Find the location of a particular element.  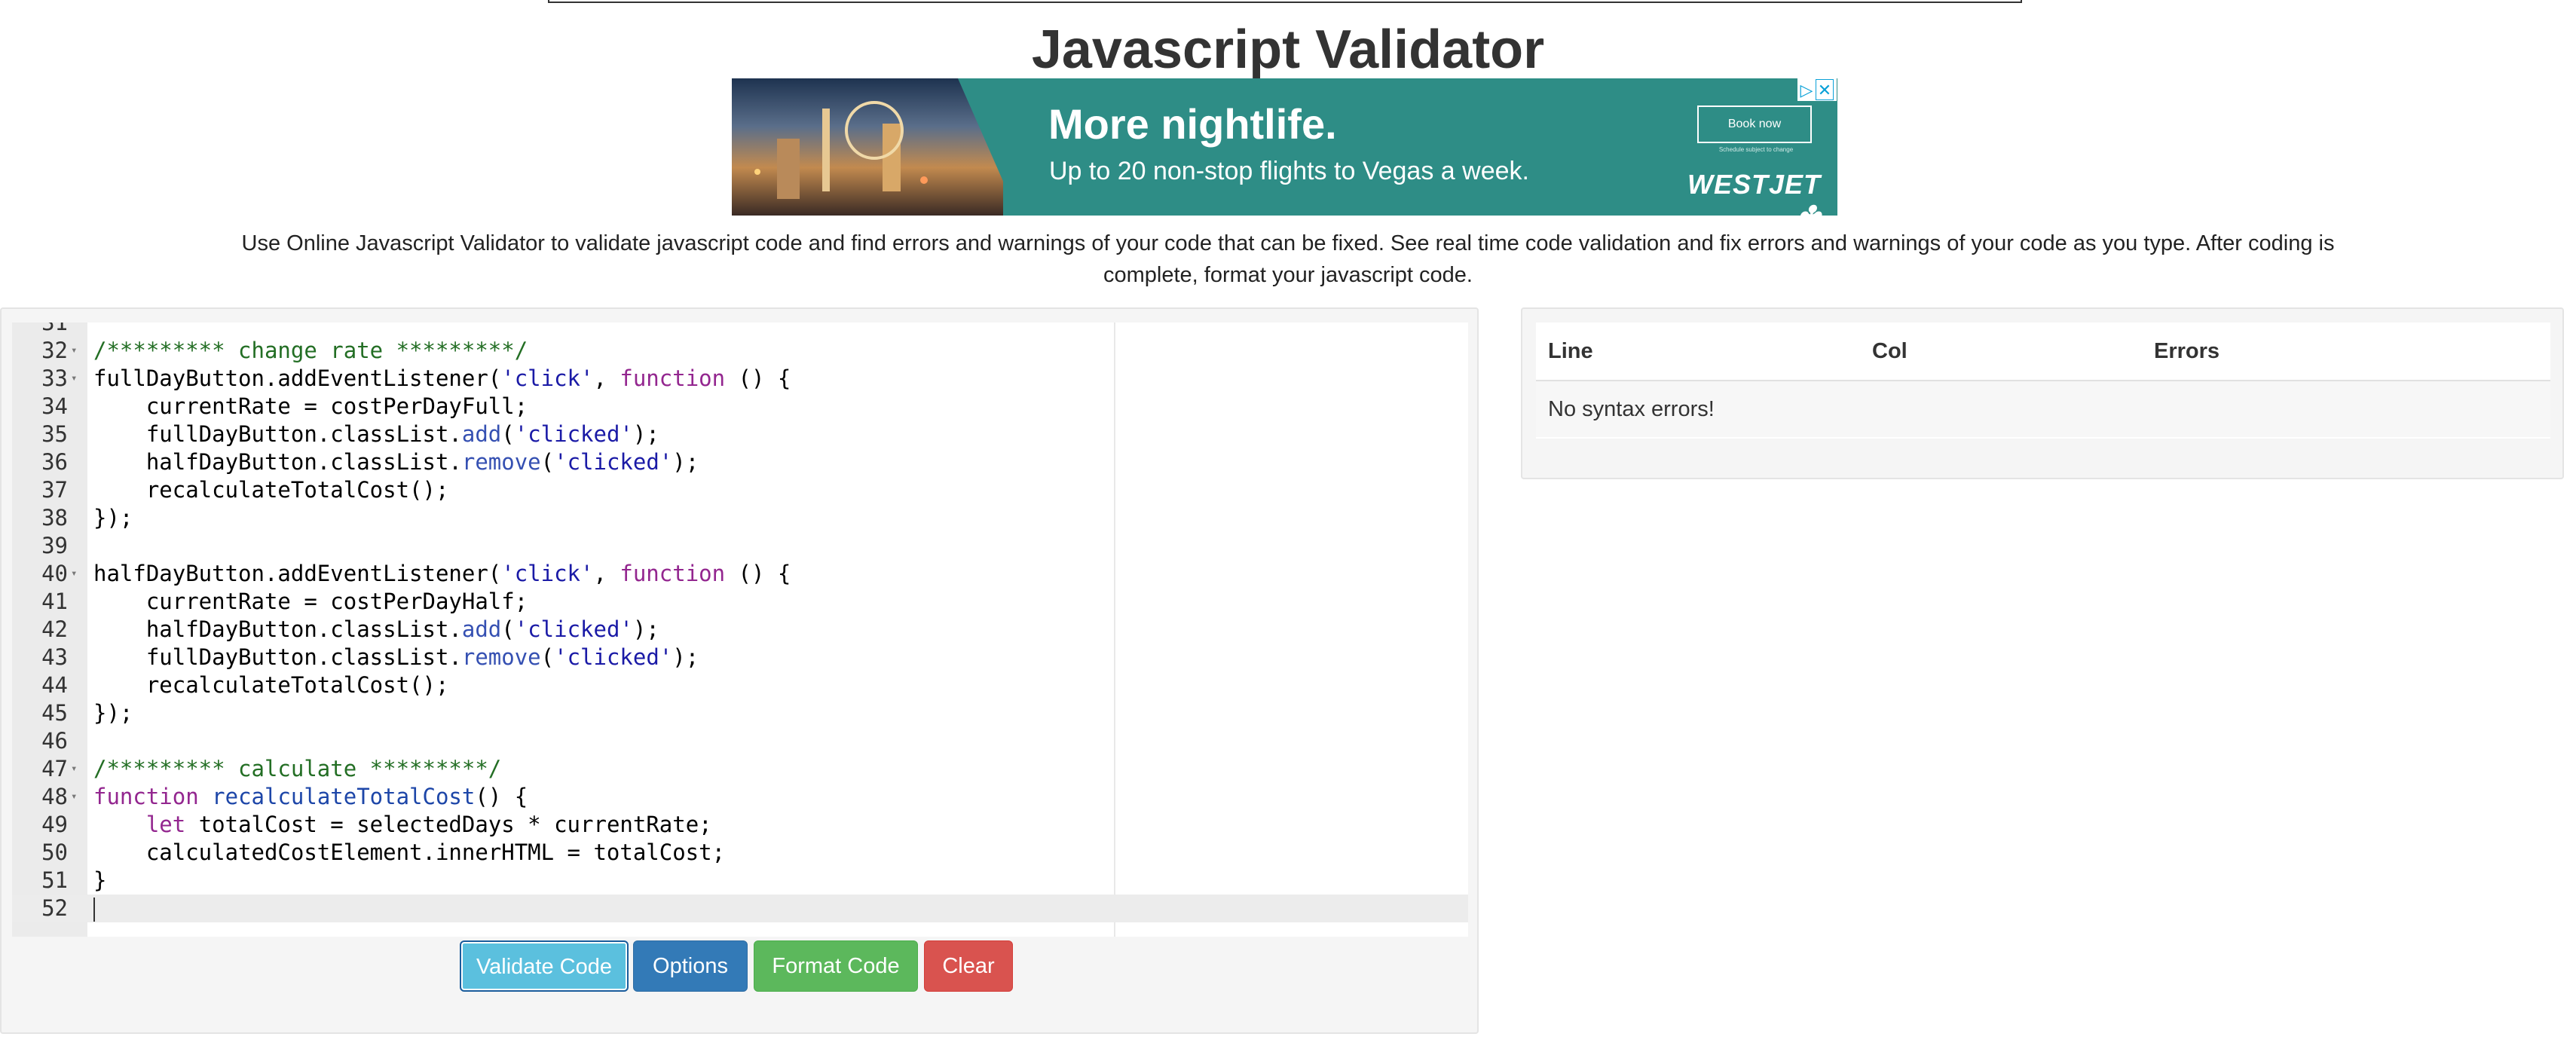

line-number: 35 is located at coordinates (54, 434).